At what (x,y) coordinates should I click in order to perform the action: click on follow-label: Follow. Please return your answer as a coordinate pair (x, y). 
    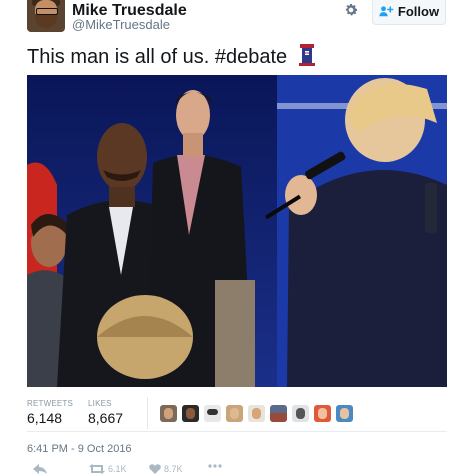
    Looking at the image, I should click on (418, 11).